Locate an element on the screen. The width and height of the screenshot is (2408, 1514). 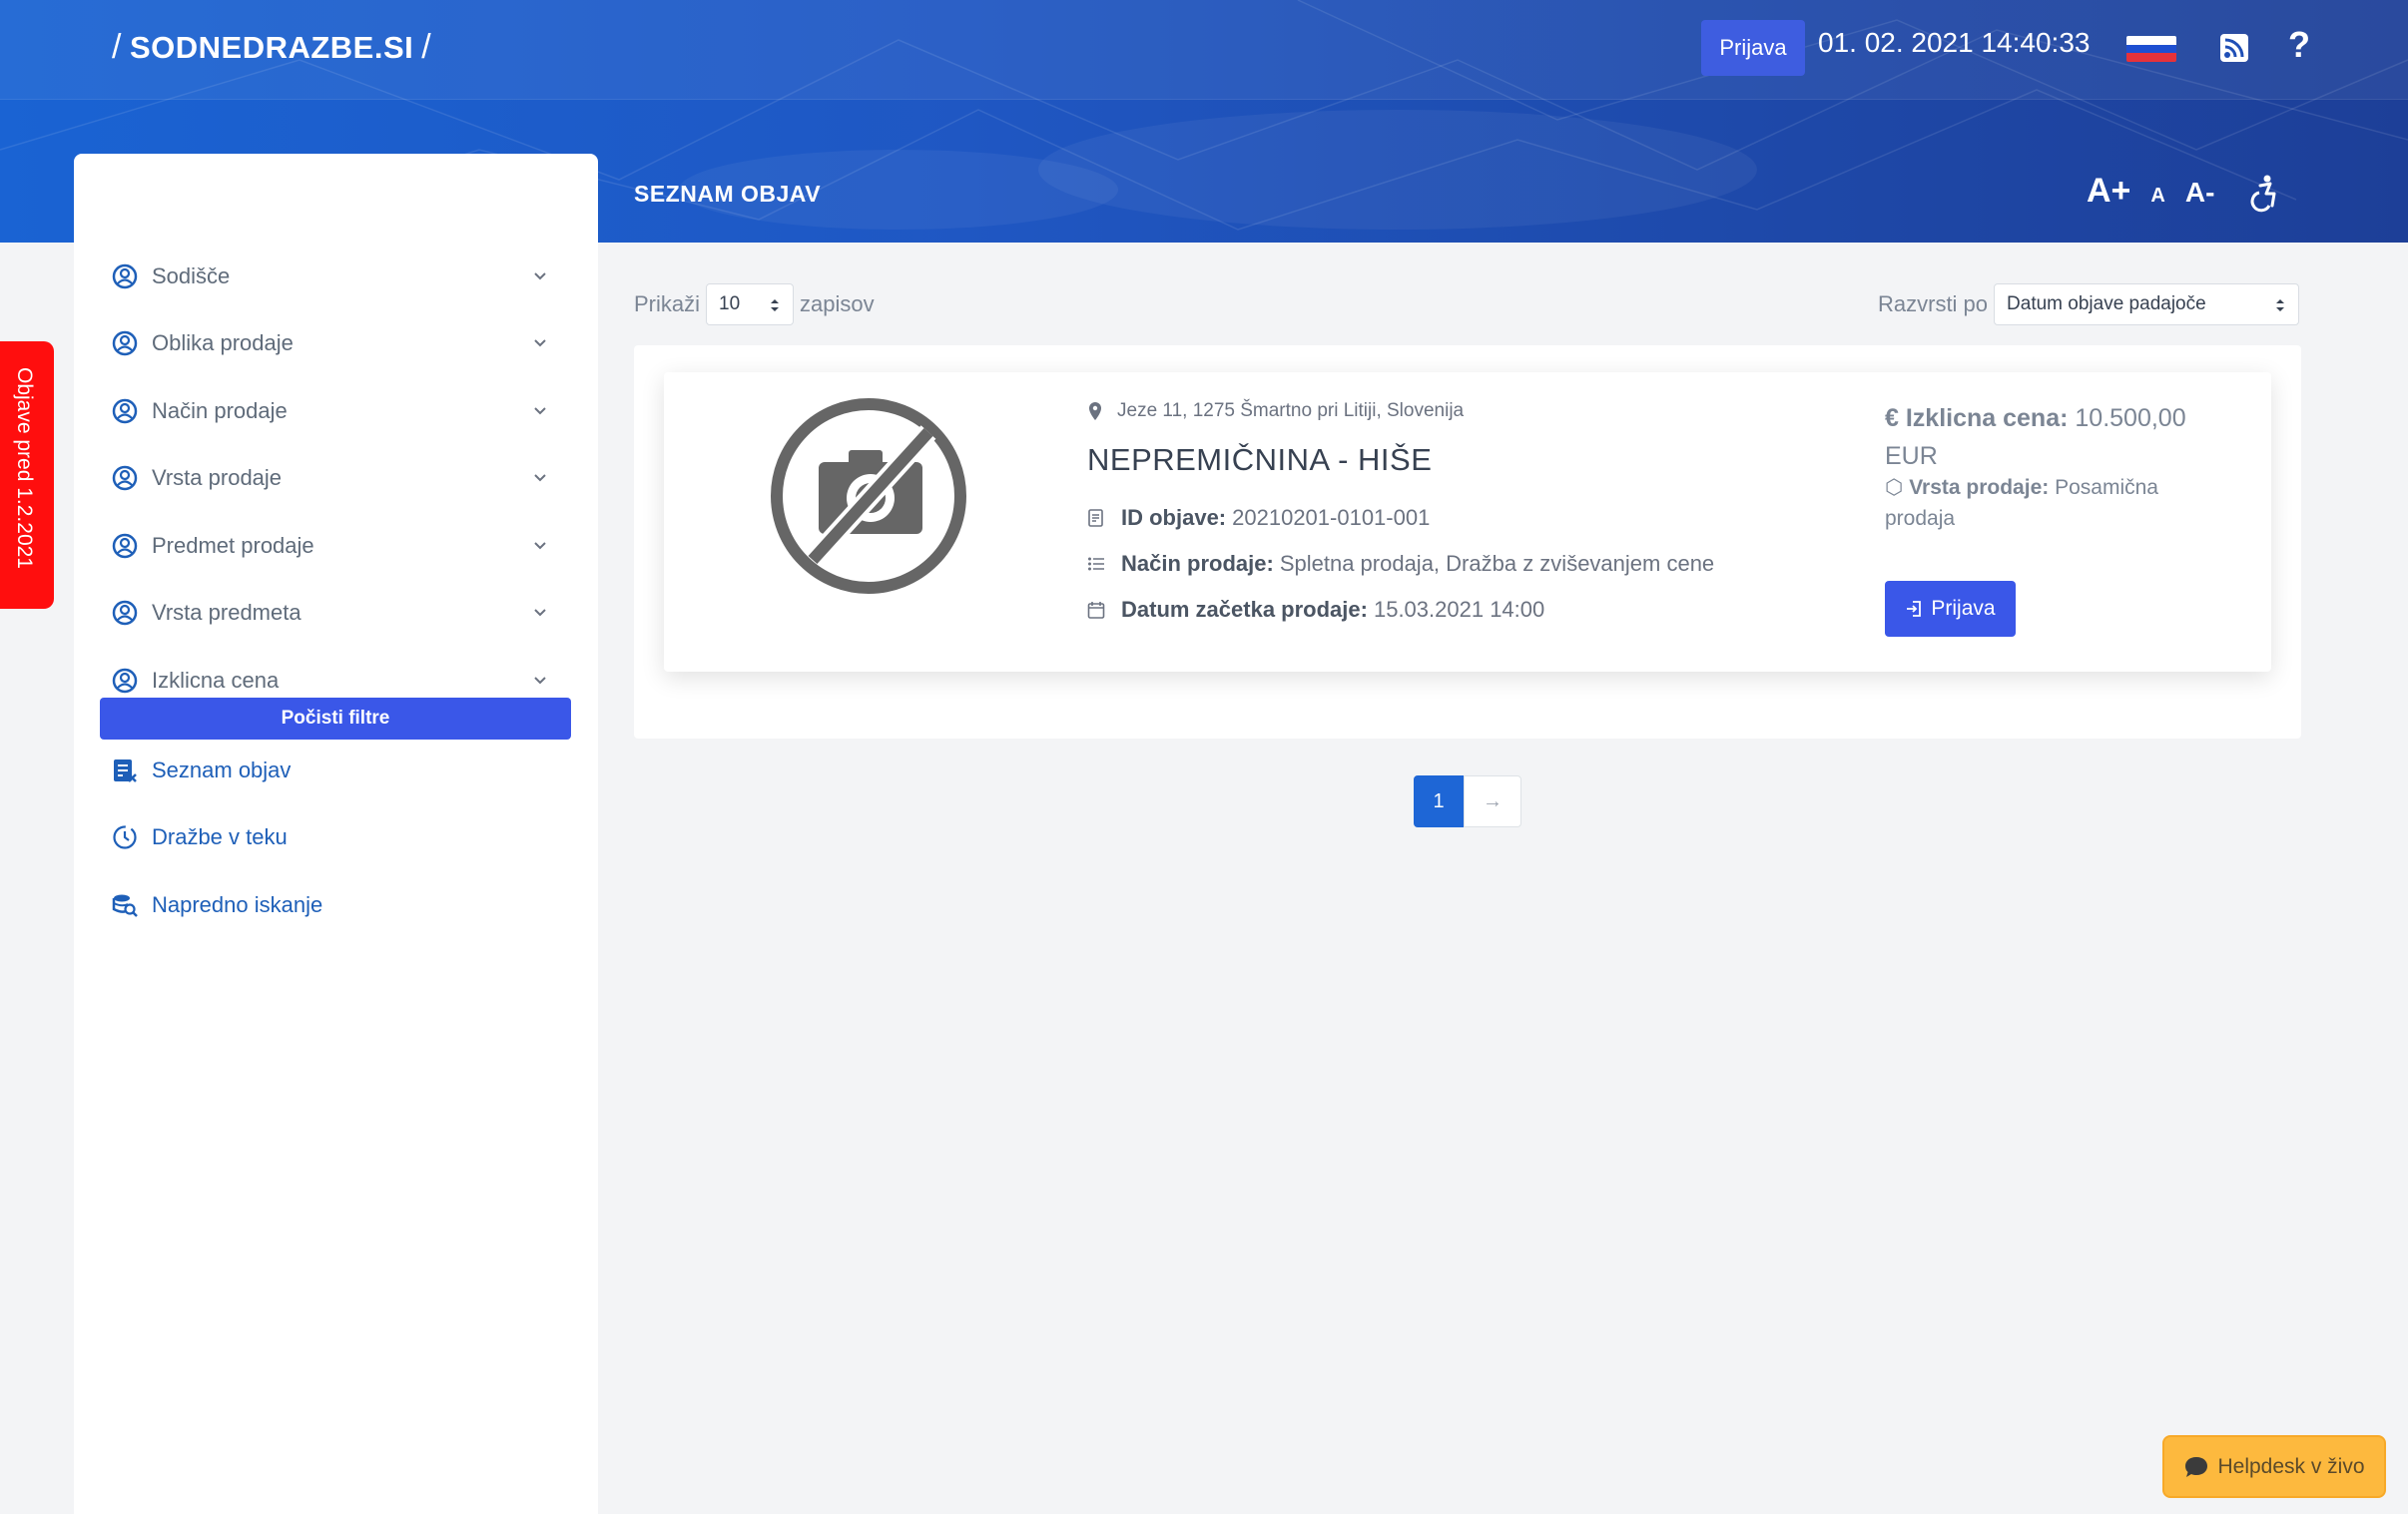
listing-id: ID objave: 20210201-0101-001 is located at coordinates (1258, 518).